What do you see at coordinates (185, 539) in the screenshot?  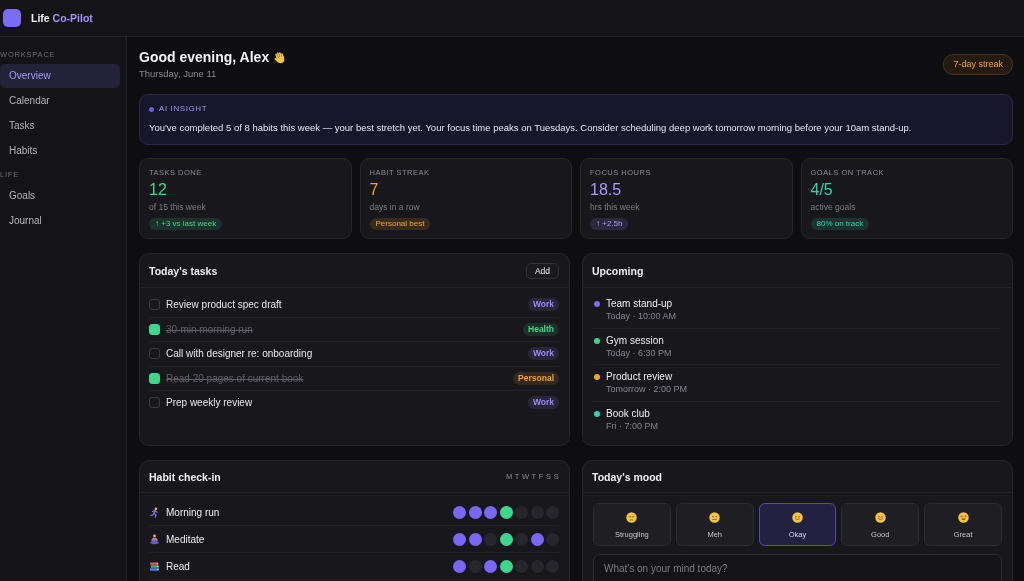 I see `habit-name: Meditate` at bounding box center [185, 539].